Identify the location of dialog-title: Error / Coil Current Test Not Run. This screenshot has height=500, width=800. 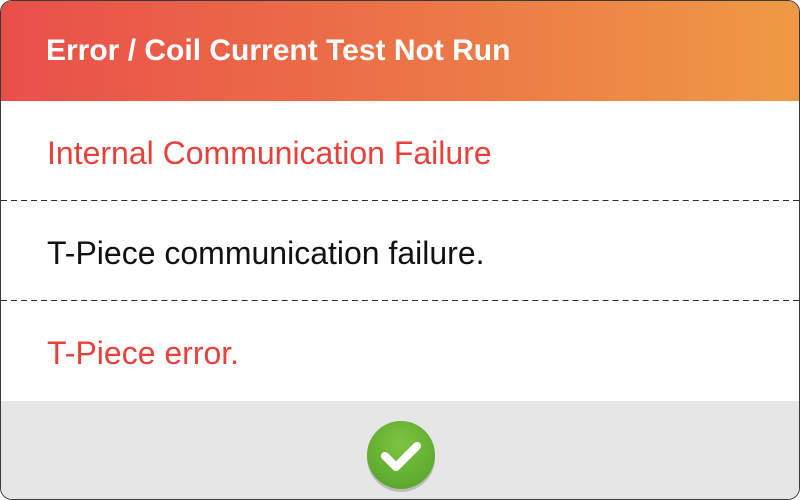
(278, 50).